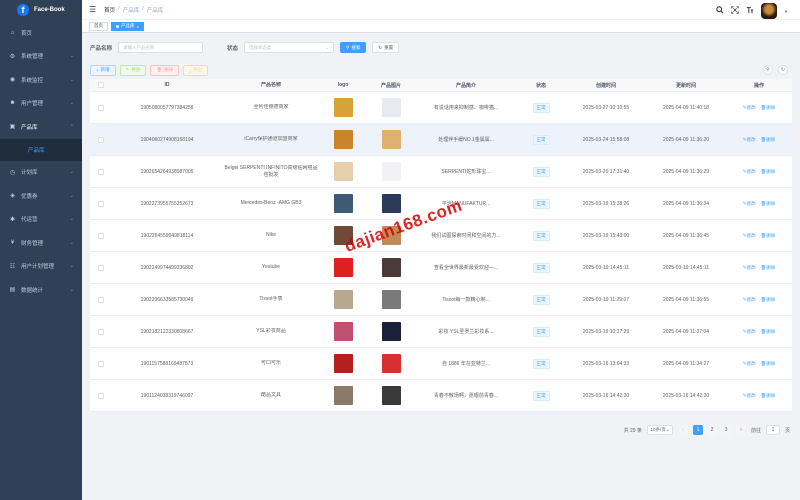 Image resolution: width=800 pixels, height=500 pixels. What do you see at coordinates (750, 11) in the screenshot?
I see `font-size-icon` at bounding box center [750, 11].